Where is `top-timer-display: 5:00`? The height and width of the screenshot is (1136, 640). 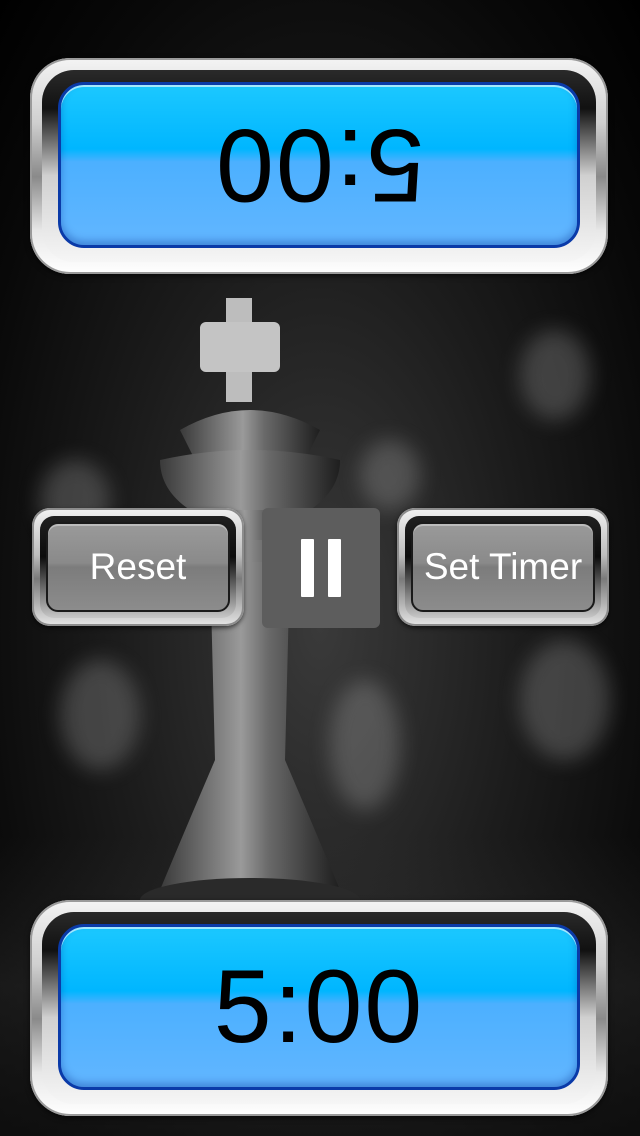
top-timer-display: 5:00 is located at coordinates (319, 165).